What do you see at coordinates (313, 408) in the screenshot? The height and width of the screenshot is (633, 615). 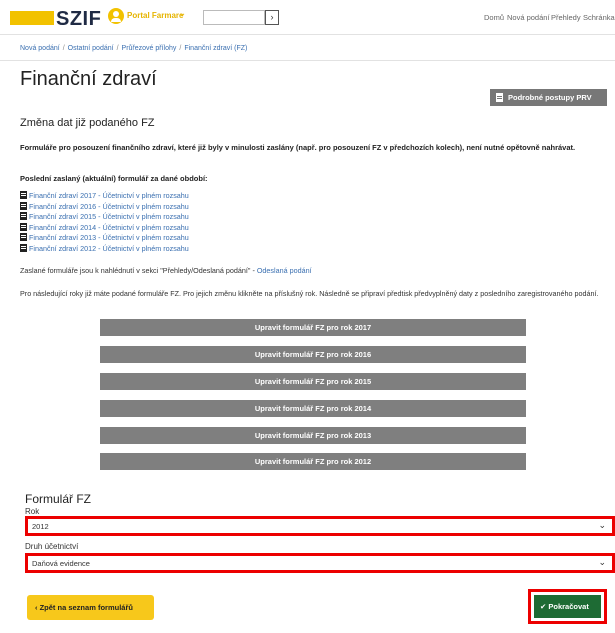 I see `edit-fz-2014-button: Upravit formulář FZ pro rok 2014` at bounding box center [313, 408].